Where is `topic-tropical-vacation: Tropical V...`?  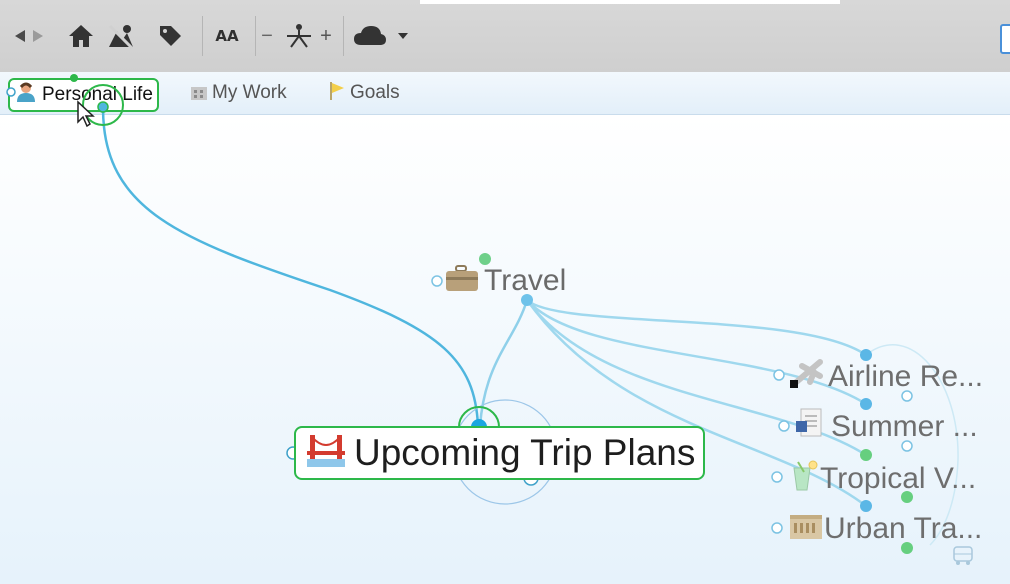
topic-tropical-vacation: Tropical V... is located at coordinates (882, 479).